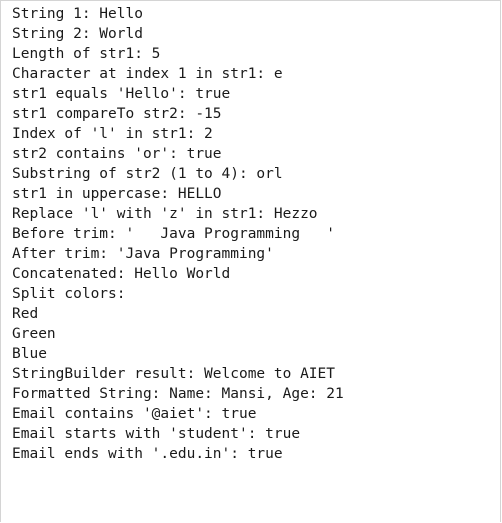  I want to click on console-line: Email contains '@aiet': true, so click(134, 414).